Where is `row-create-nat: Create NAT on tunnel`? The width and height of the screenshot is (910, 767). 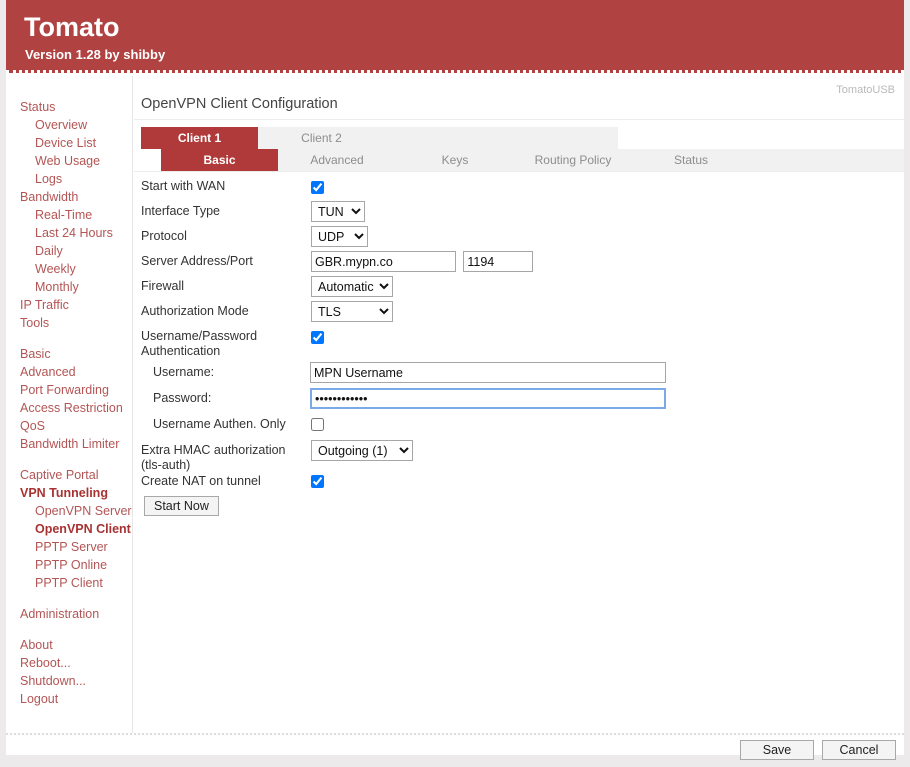
row-create-nat: Create NAT on tunnel is located at coordinates (521, 483).